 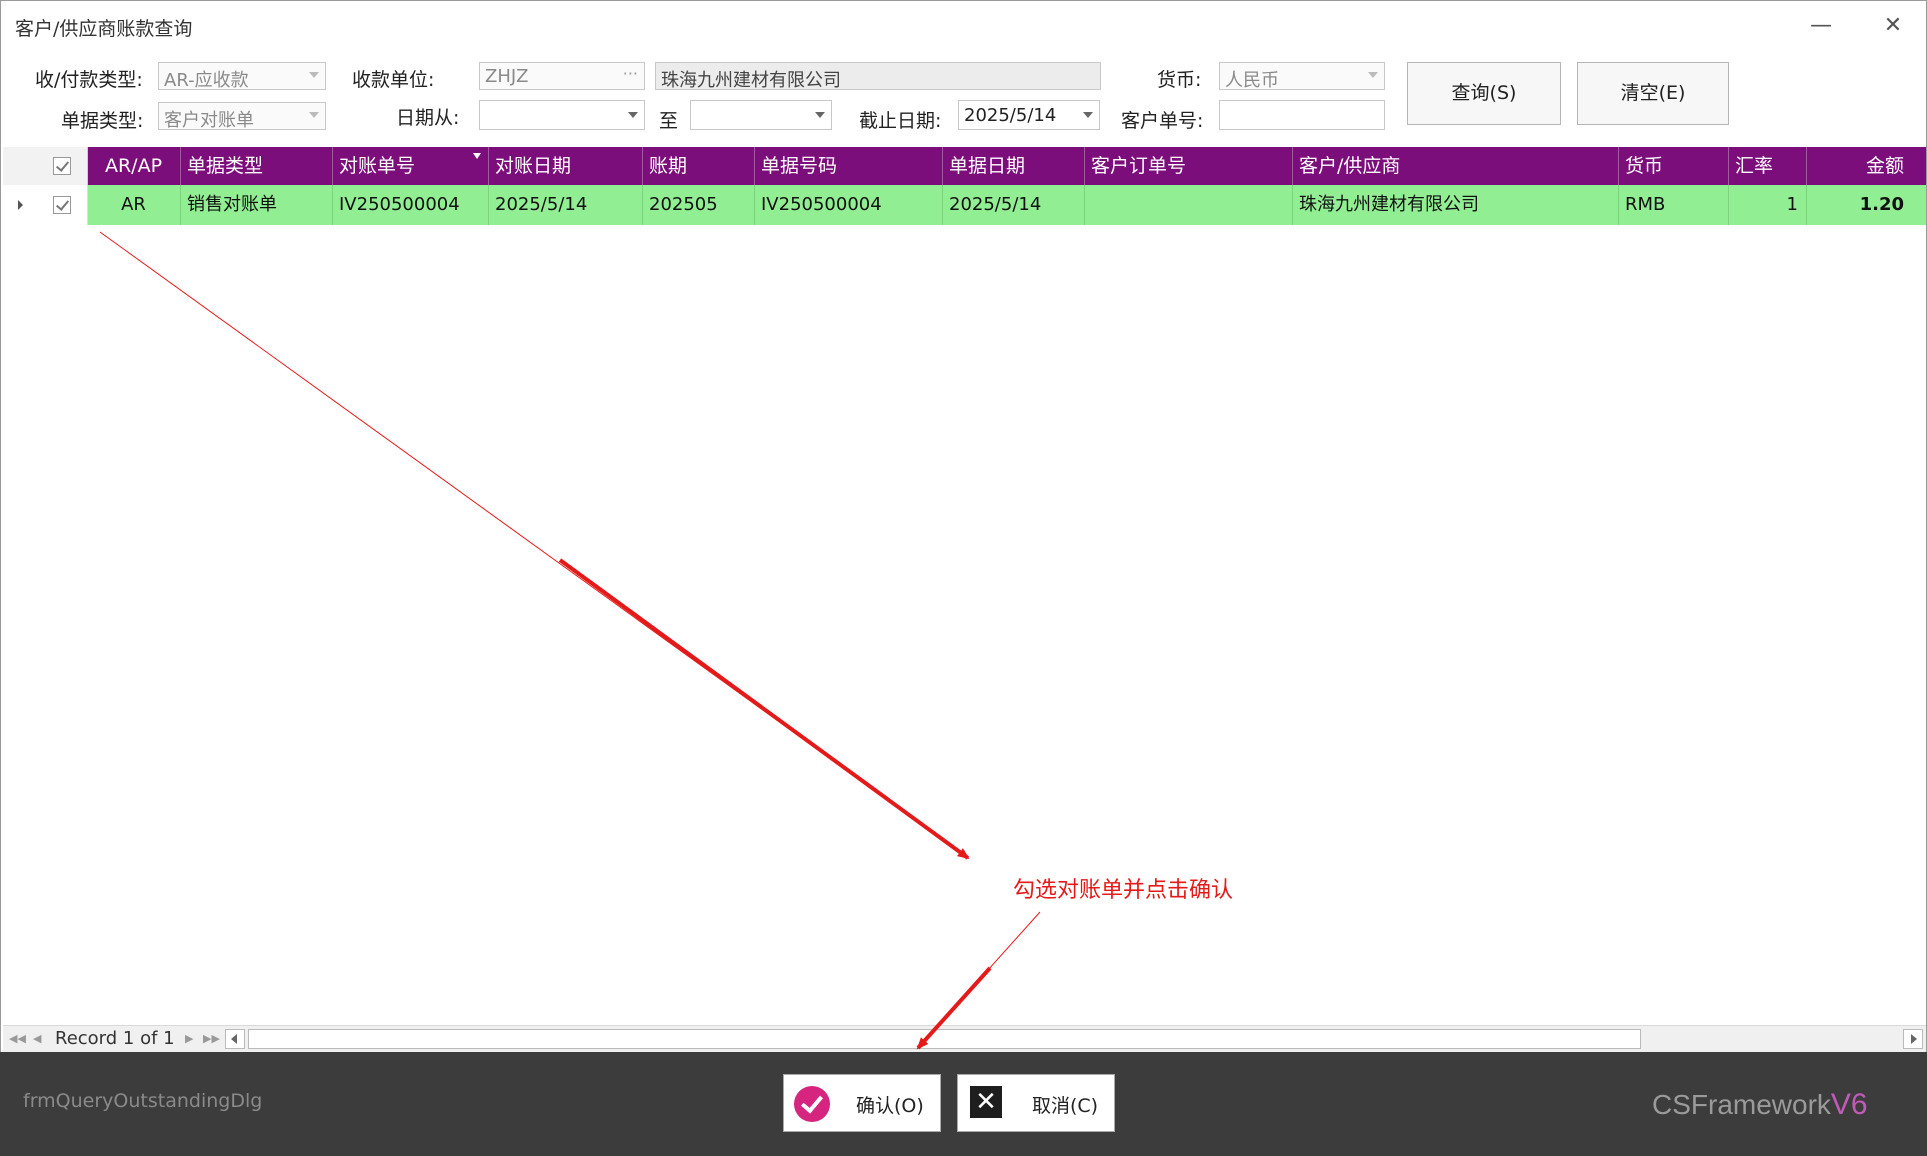 I want to click on cell-customer-order-no, so click(x=1189, y=205).